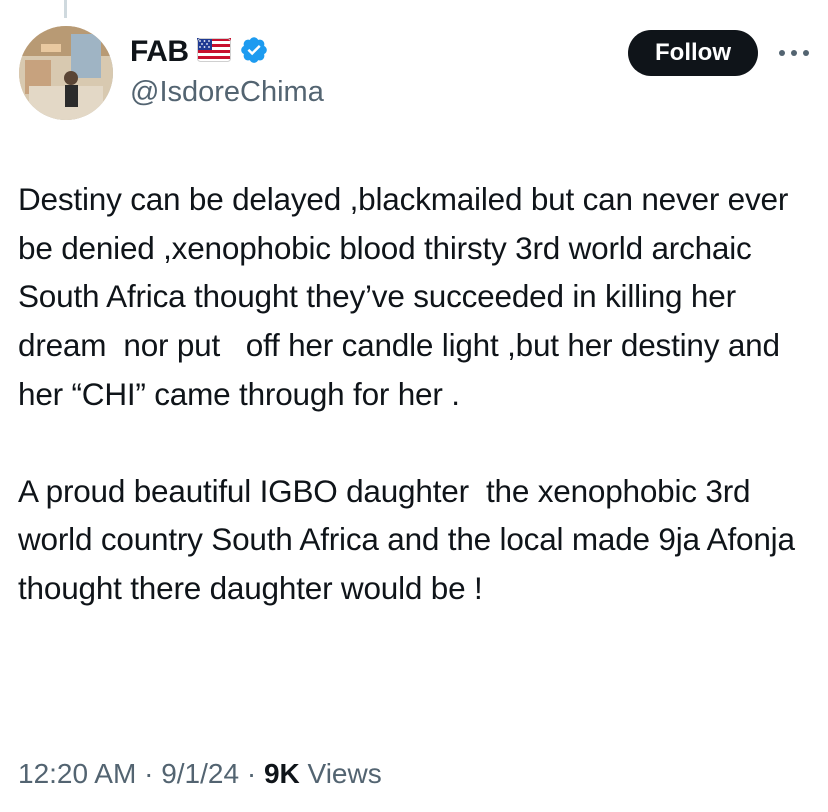  I want to click on avatar, so click(66, 73).